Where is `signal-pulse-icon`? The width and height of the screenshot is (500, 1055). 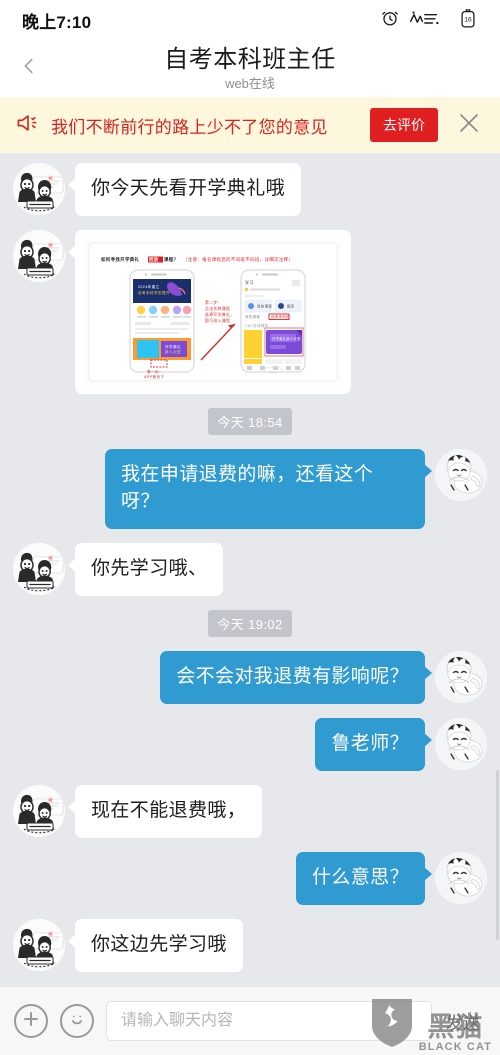 signal-pulse-icon is located at coordinates (429, 20).